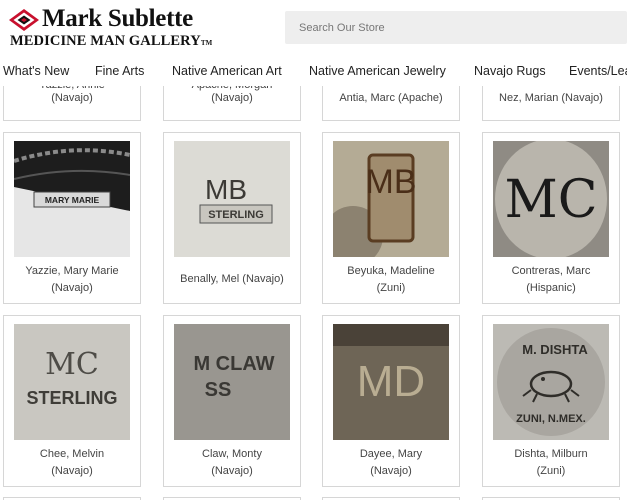  Describe the element at coordinates (119, 71) in the screenshot. I see `nav-fine-arts: Fine Arts` at that location.